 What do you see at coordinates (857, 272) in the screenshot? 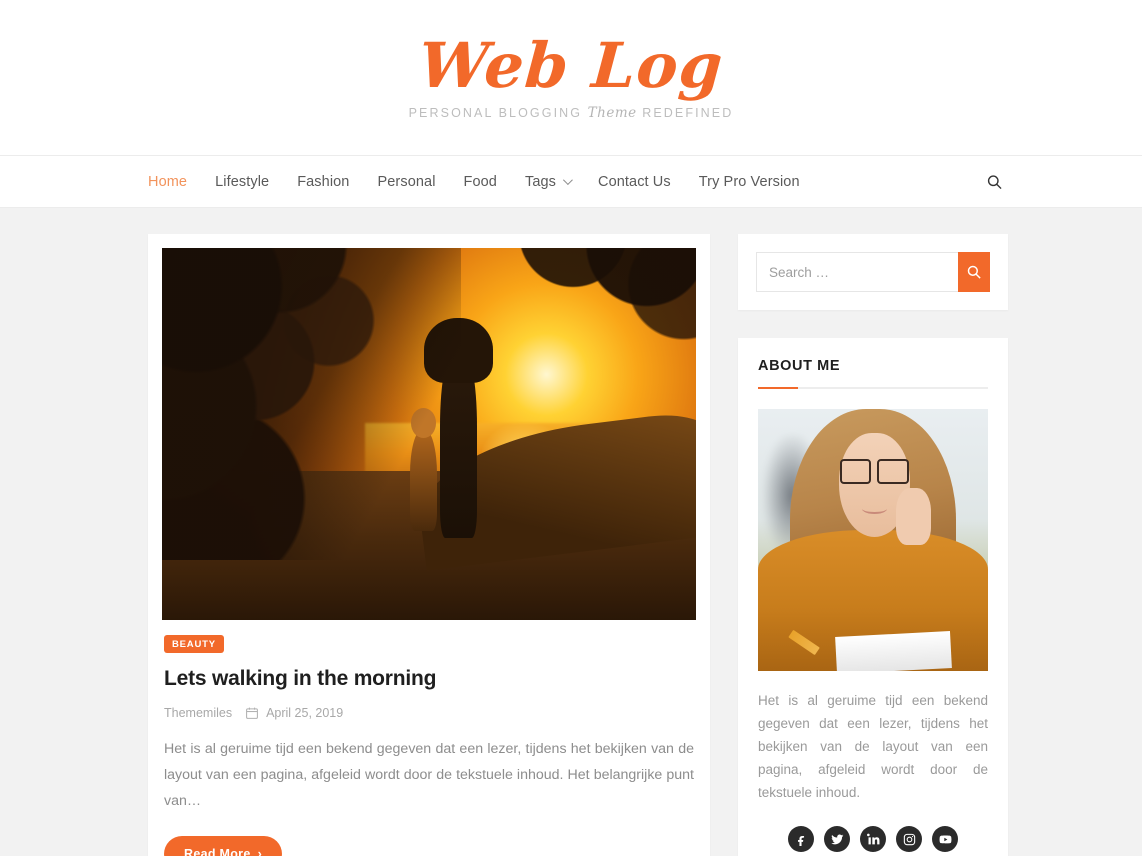
I see `search-input` at bounding box center [857, 272].